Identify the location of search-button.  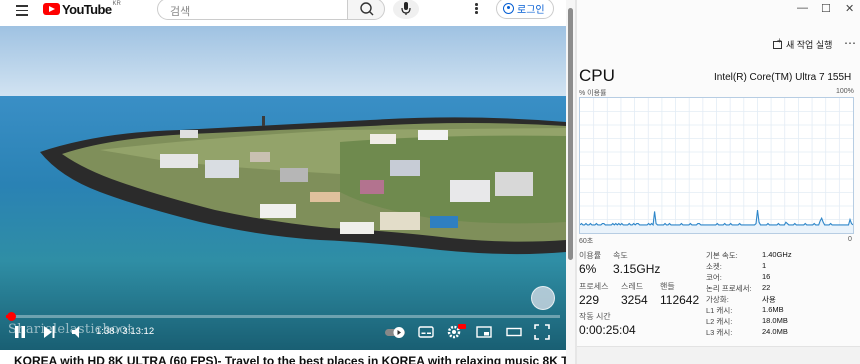
(366, 10).